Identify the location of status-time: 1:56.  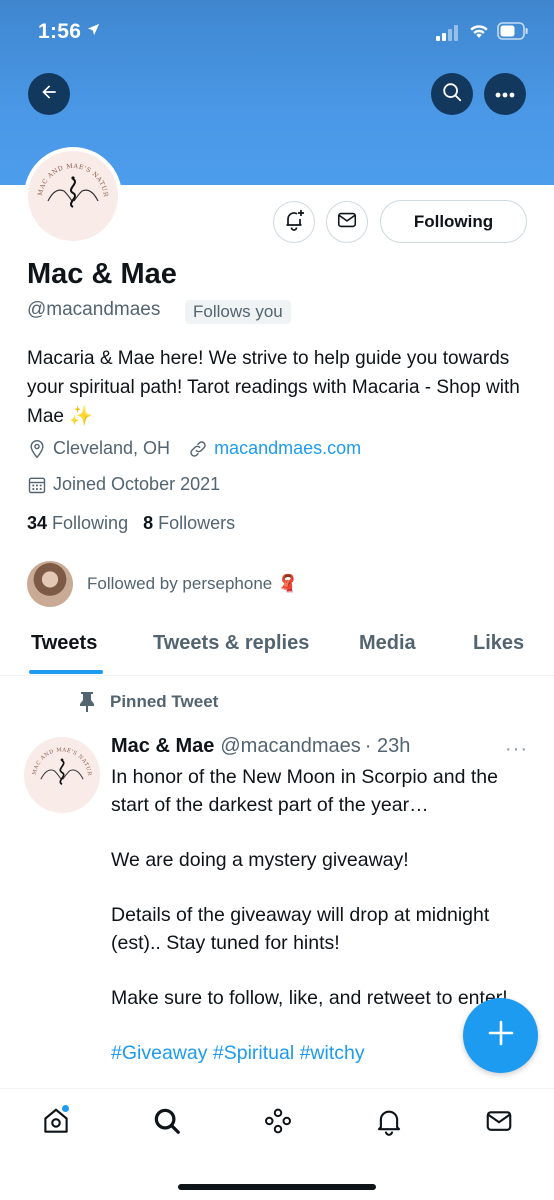
(60, 31).